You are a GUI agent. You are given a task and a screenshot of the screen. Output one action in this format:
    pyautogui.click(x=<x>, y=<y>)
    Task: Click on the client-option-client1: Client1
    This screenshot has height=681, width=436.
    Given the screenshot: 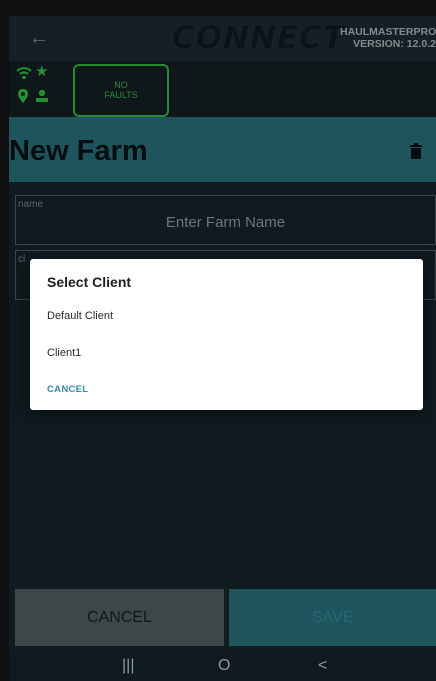 What is the action you would take?
    pyautogui.click(x=64, y=353)
    